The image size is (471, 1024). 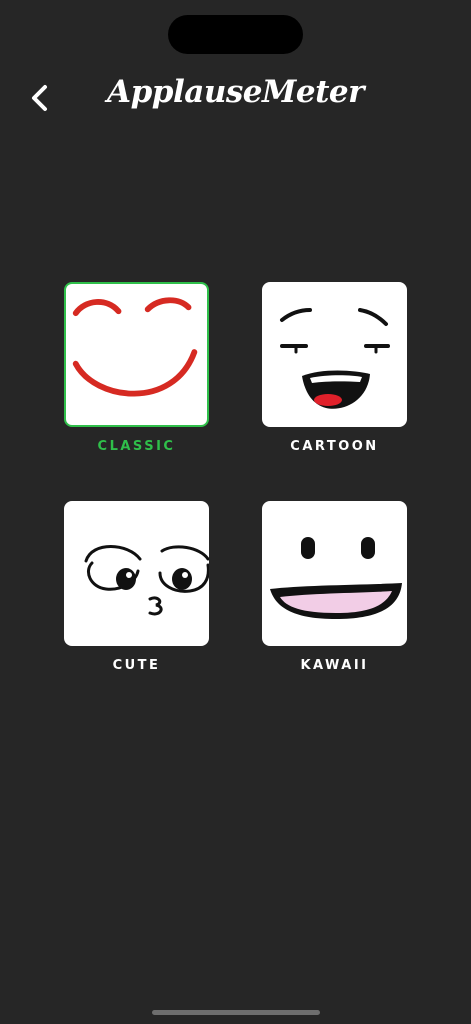 I want to click on style-tile-kawaii, so click(x=334, y=573).